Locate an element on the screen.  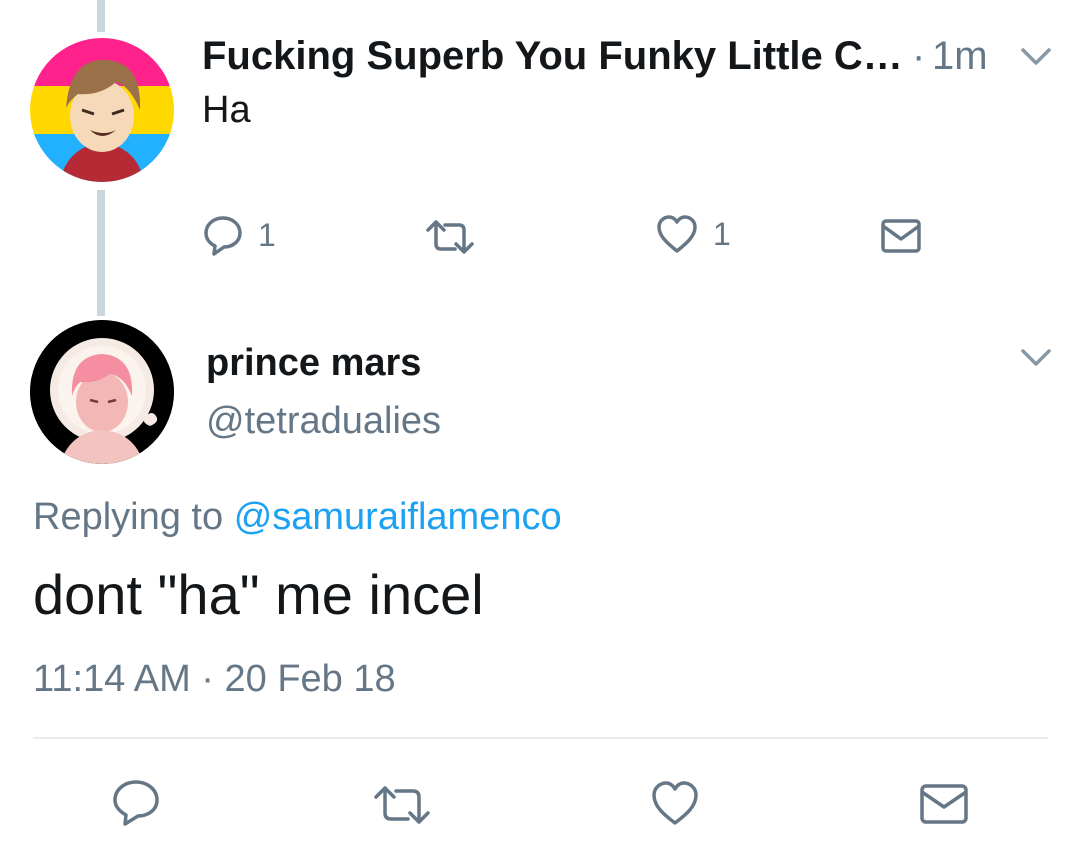
replying-to: Replying to @samuraiflamenco is located at coordinates (297, 517).